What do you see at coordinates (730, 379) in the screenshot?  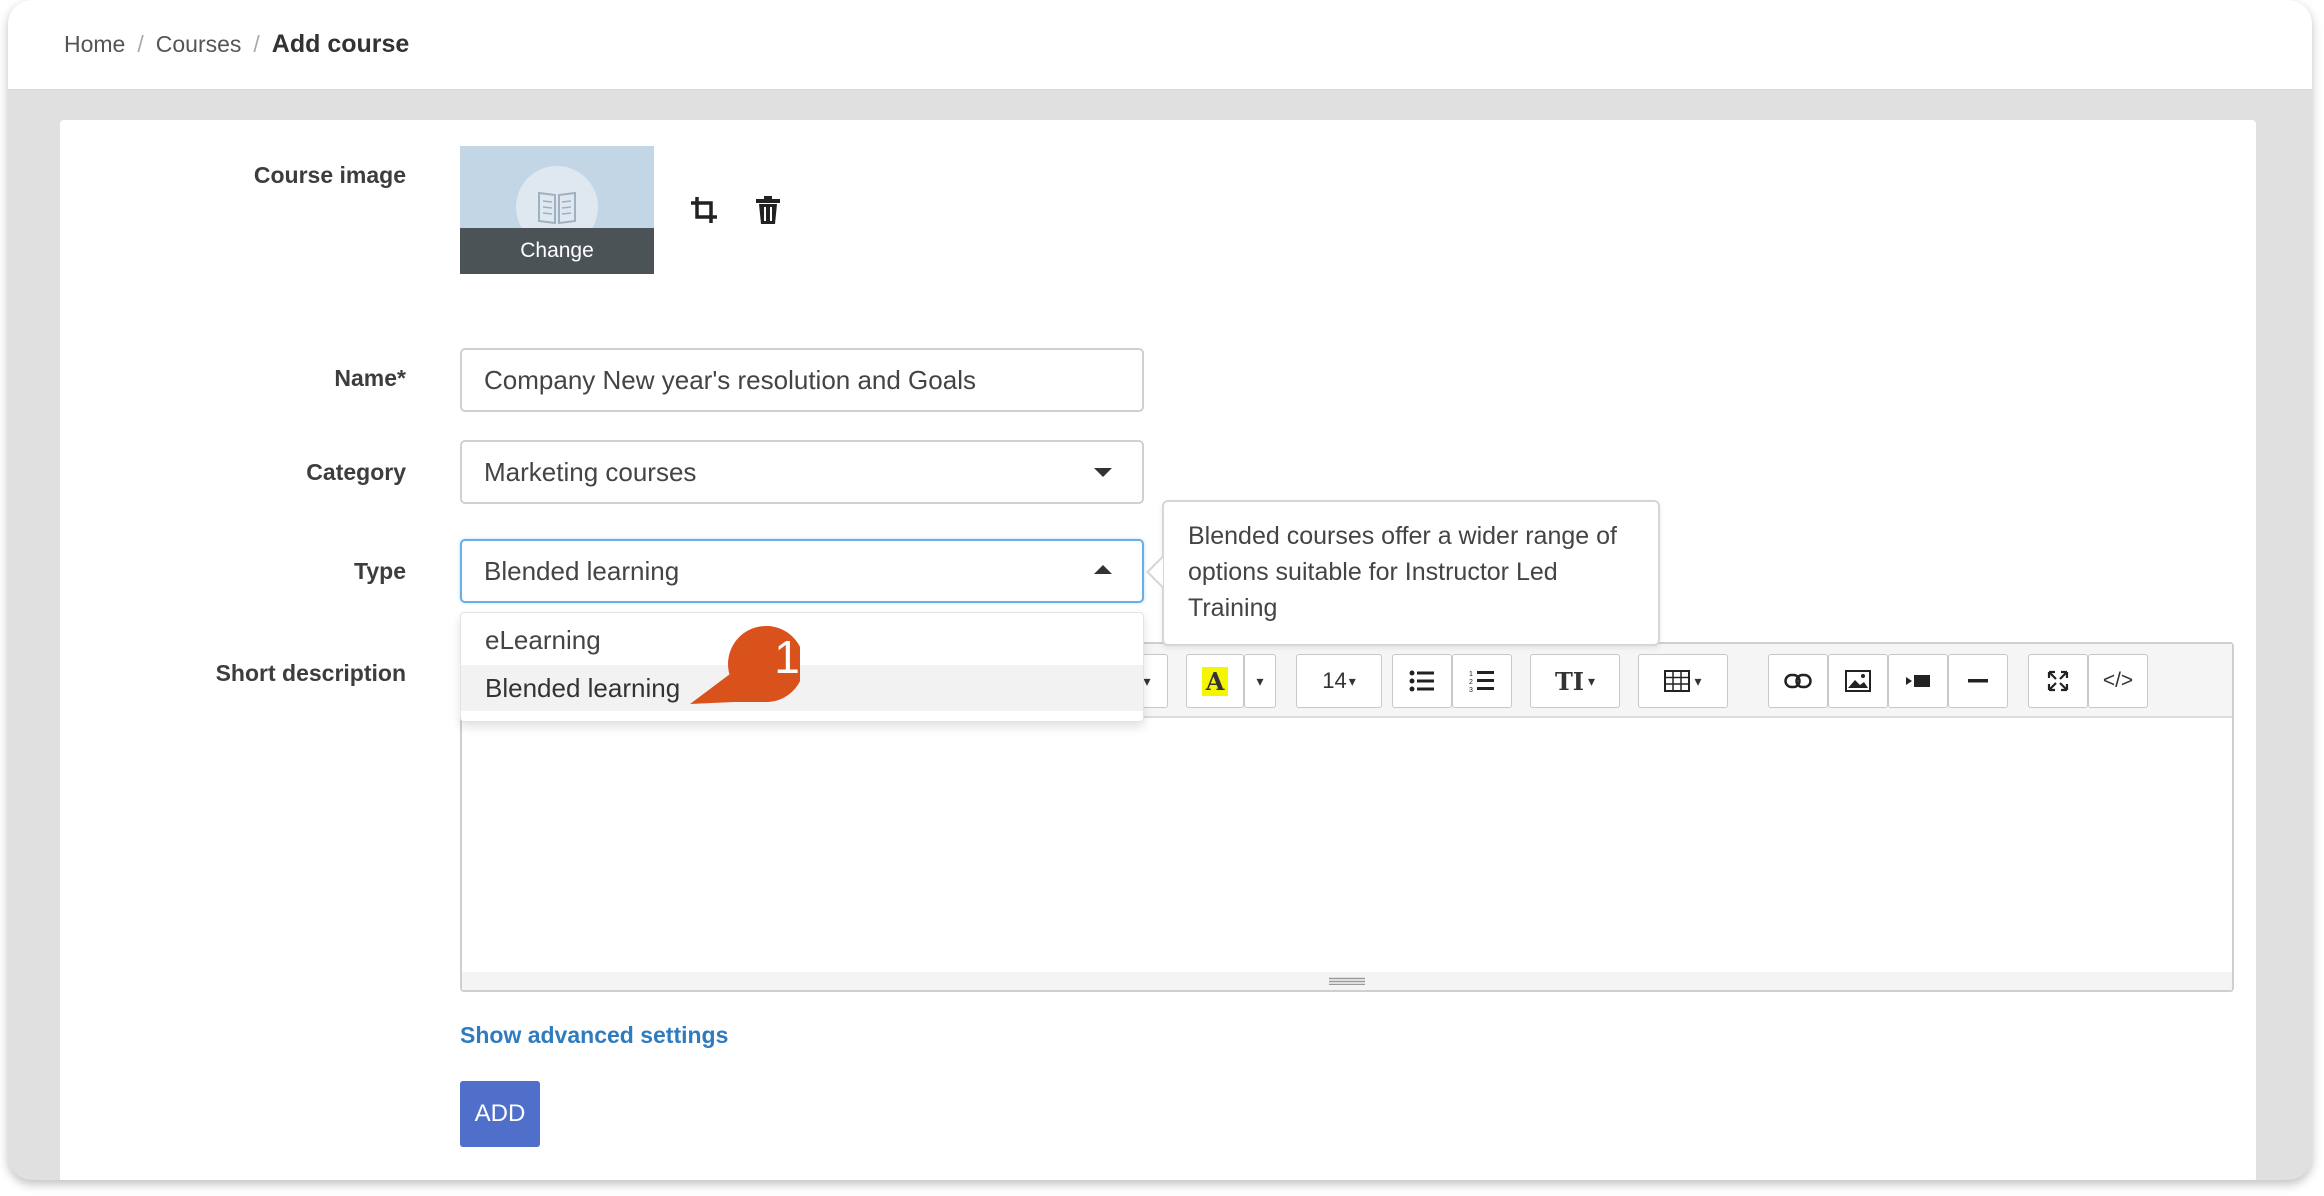 I see `name-input-value: Company New year's resolution and Goals` at bounding box center [730, 379].